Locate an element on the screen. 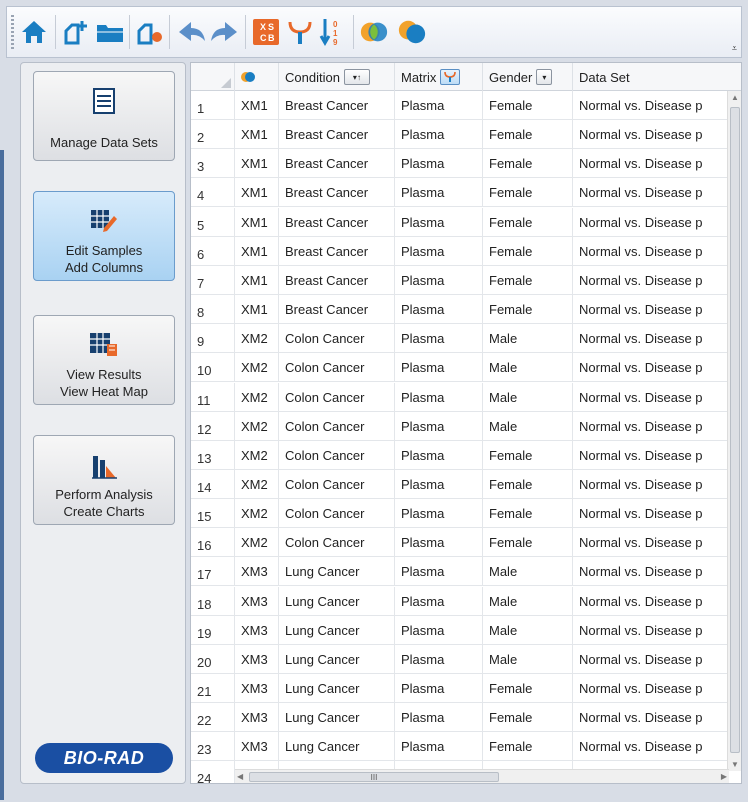  row-number: 17 is located at coordinates (213, 572).